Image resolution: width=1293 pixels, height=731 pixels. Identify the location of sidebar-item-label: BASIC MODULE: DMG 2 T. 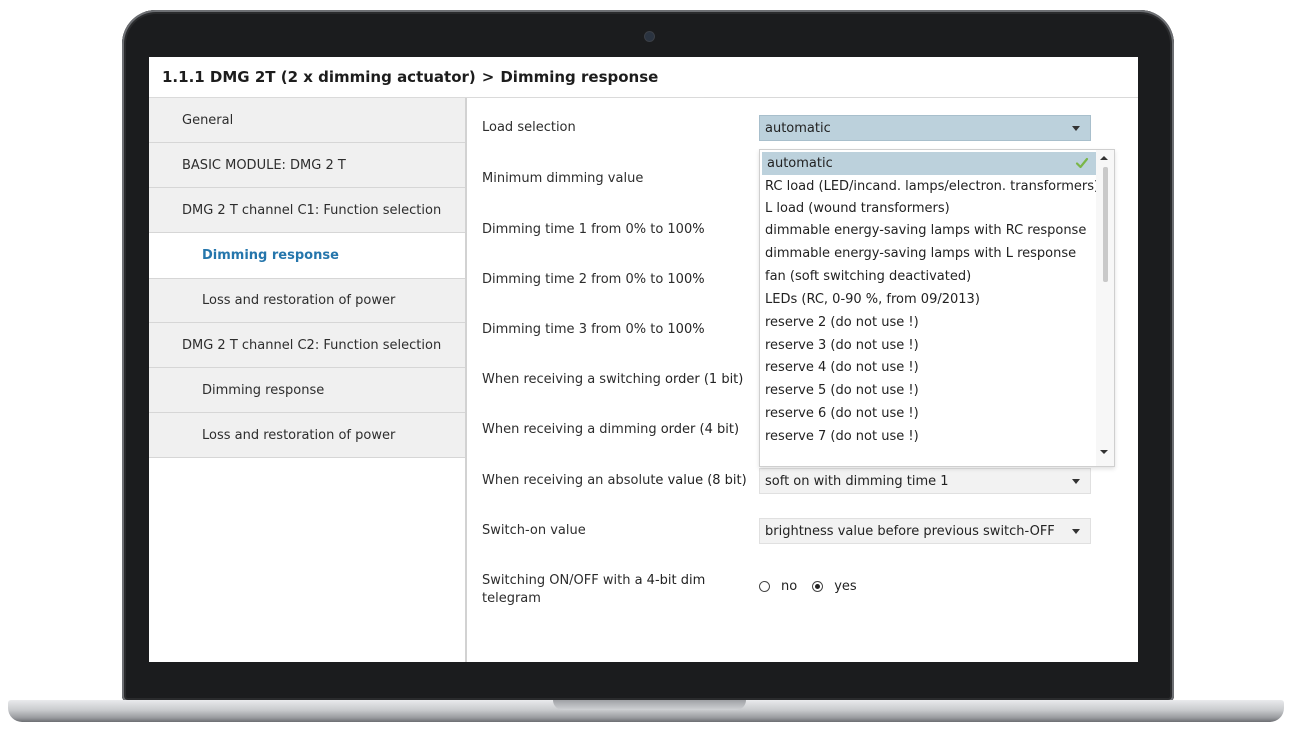
(264, 165).